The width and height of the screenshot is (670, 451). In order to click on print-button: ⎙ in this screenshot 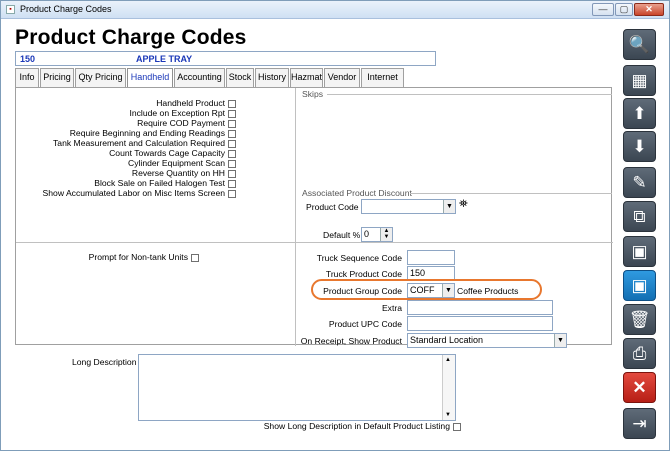, I will do `click(639, 353)`.